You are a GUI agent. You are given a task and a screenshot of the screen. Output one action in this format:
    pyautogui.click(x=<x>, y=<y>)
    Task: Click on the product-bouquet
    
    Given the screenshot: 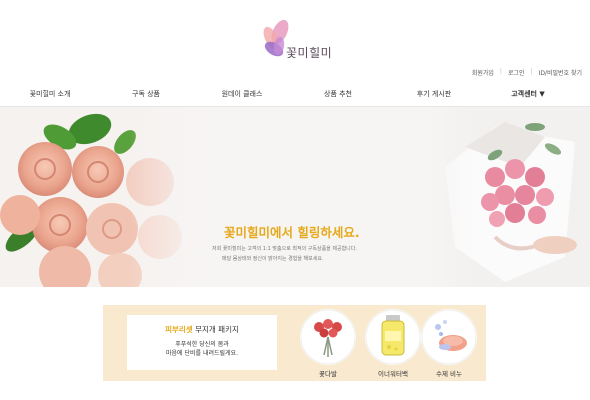 What is the action you would take?
    pyautogui.click(x=328, y=337)
    